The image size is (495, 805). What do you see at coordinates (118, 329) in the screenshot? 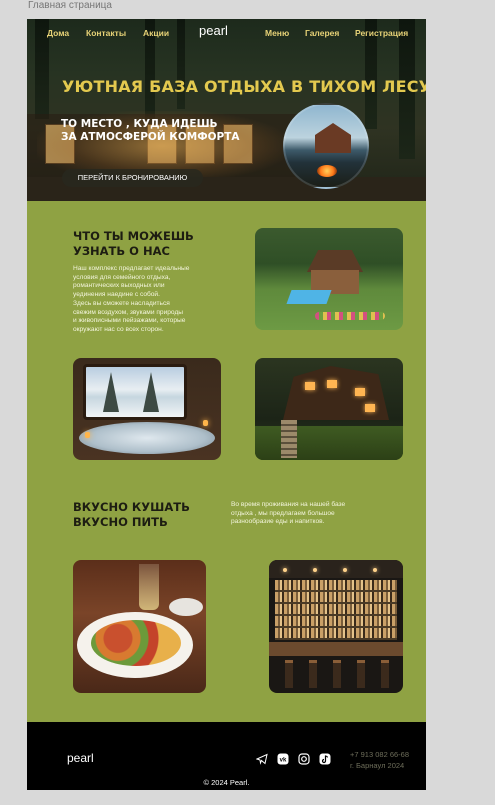
I see `about-text-line: окружают нас со всех сторон.` at bounding box center [118, 329].